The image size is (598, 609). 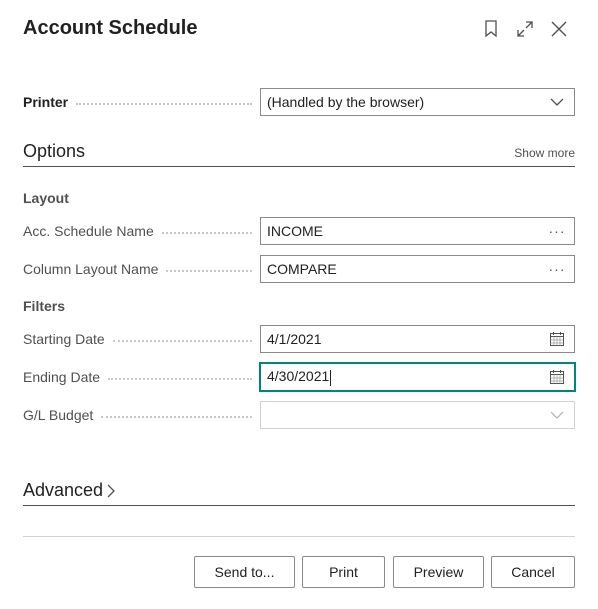 I want to click on ending-date-field: 4/30/2021, so click(x=417, y=377).